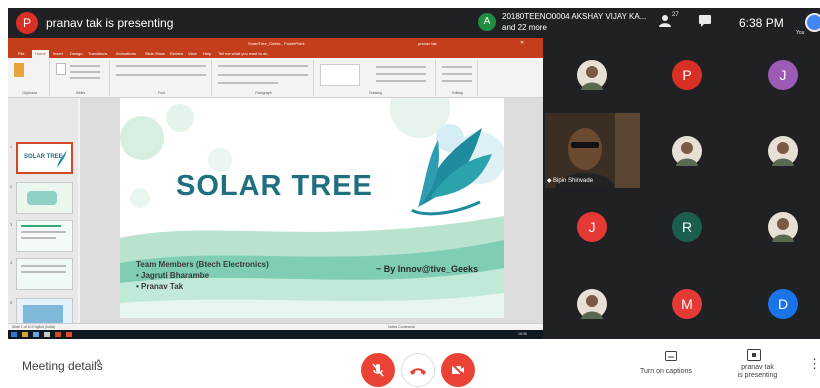  What do you see at coordinates (44, 158) in the screenshot?
I see `thumb-slide-1: SOLAR TREE` at bounding box center [44, 158].